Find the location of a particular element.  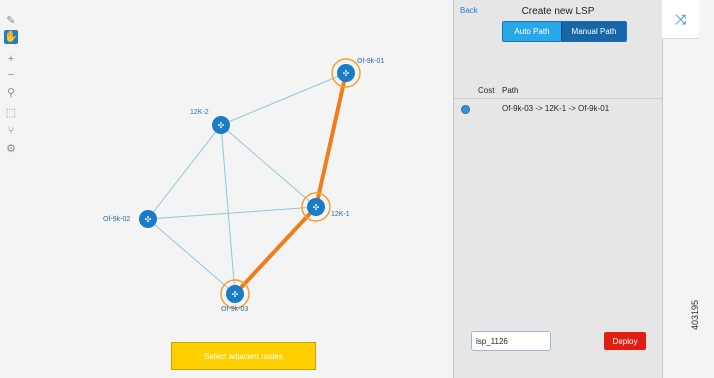

node-label-12k2: 12K-2 is located at coordinates (199, 112).